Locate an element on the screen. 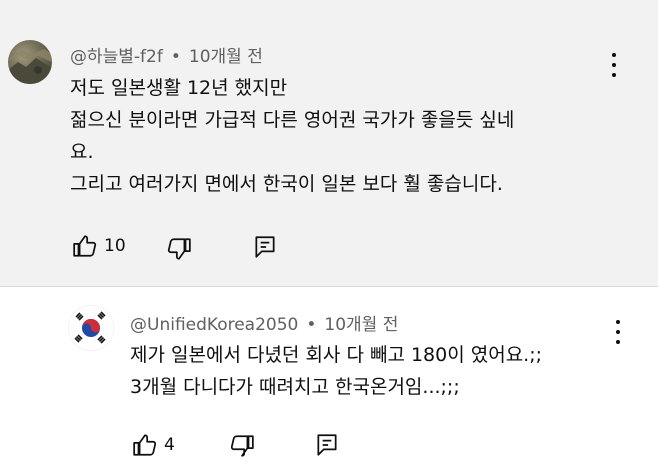  like-button: 4 is located at coordinates (153, 445).